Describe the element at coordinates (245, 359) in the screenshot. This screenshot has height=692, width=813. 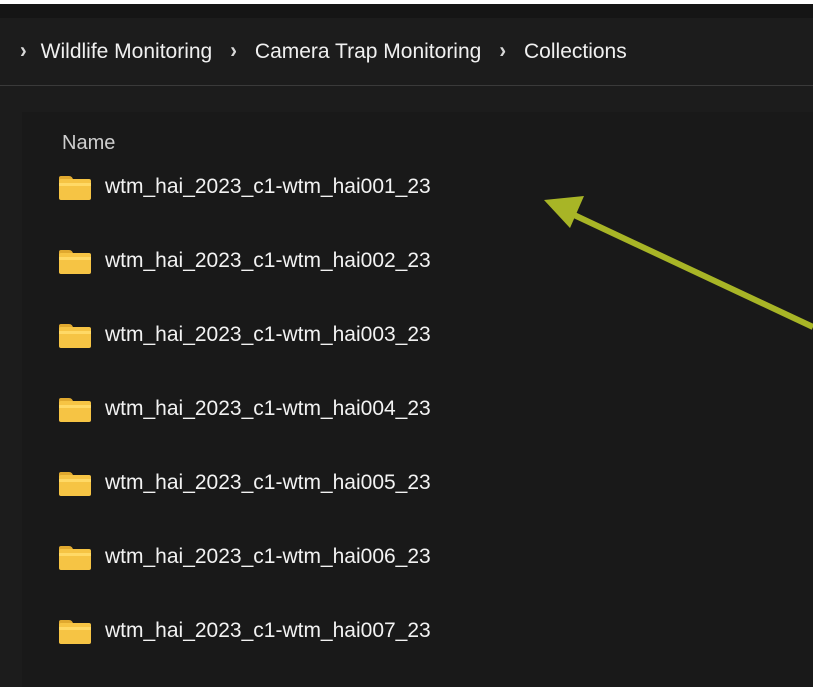
I see `list-item: wtm_hai_2023_c1-wtm_hai003_23` at that location.